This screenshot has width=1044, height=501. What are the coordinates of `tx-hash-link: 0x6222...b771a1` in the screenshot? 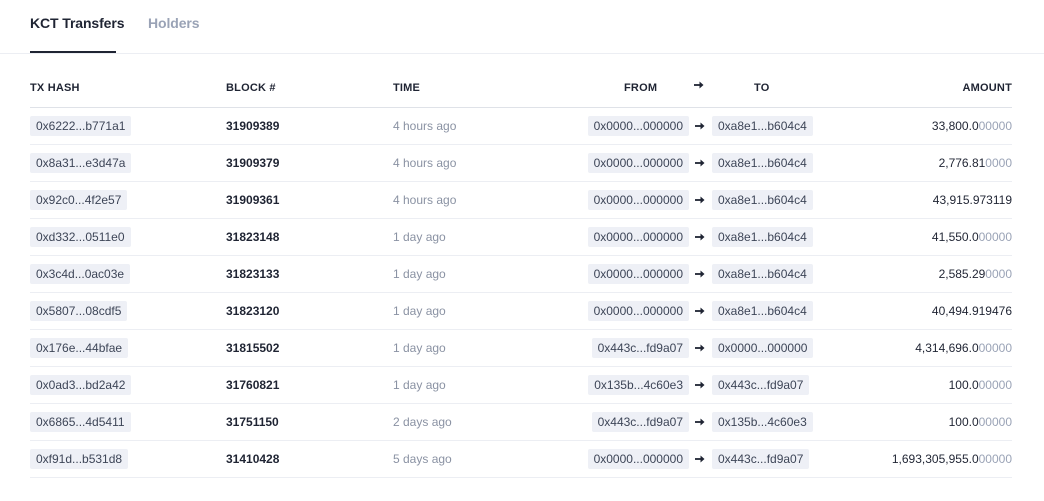 It's located at (81, 126).